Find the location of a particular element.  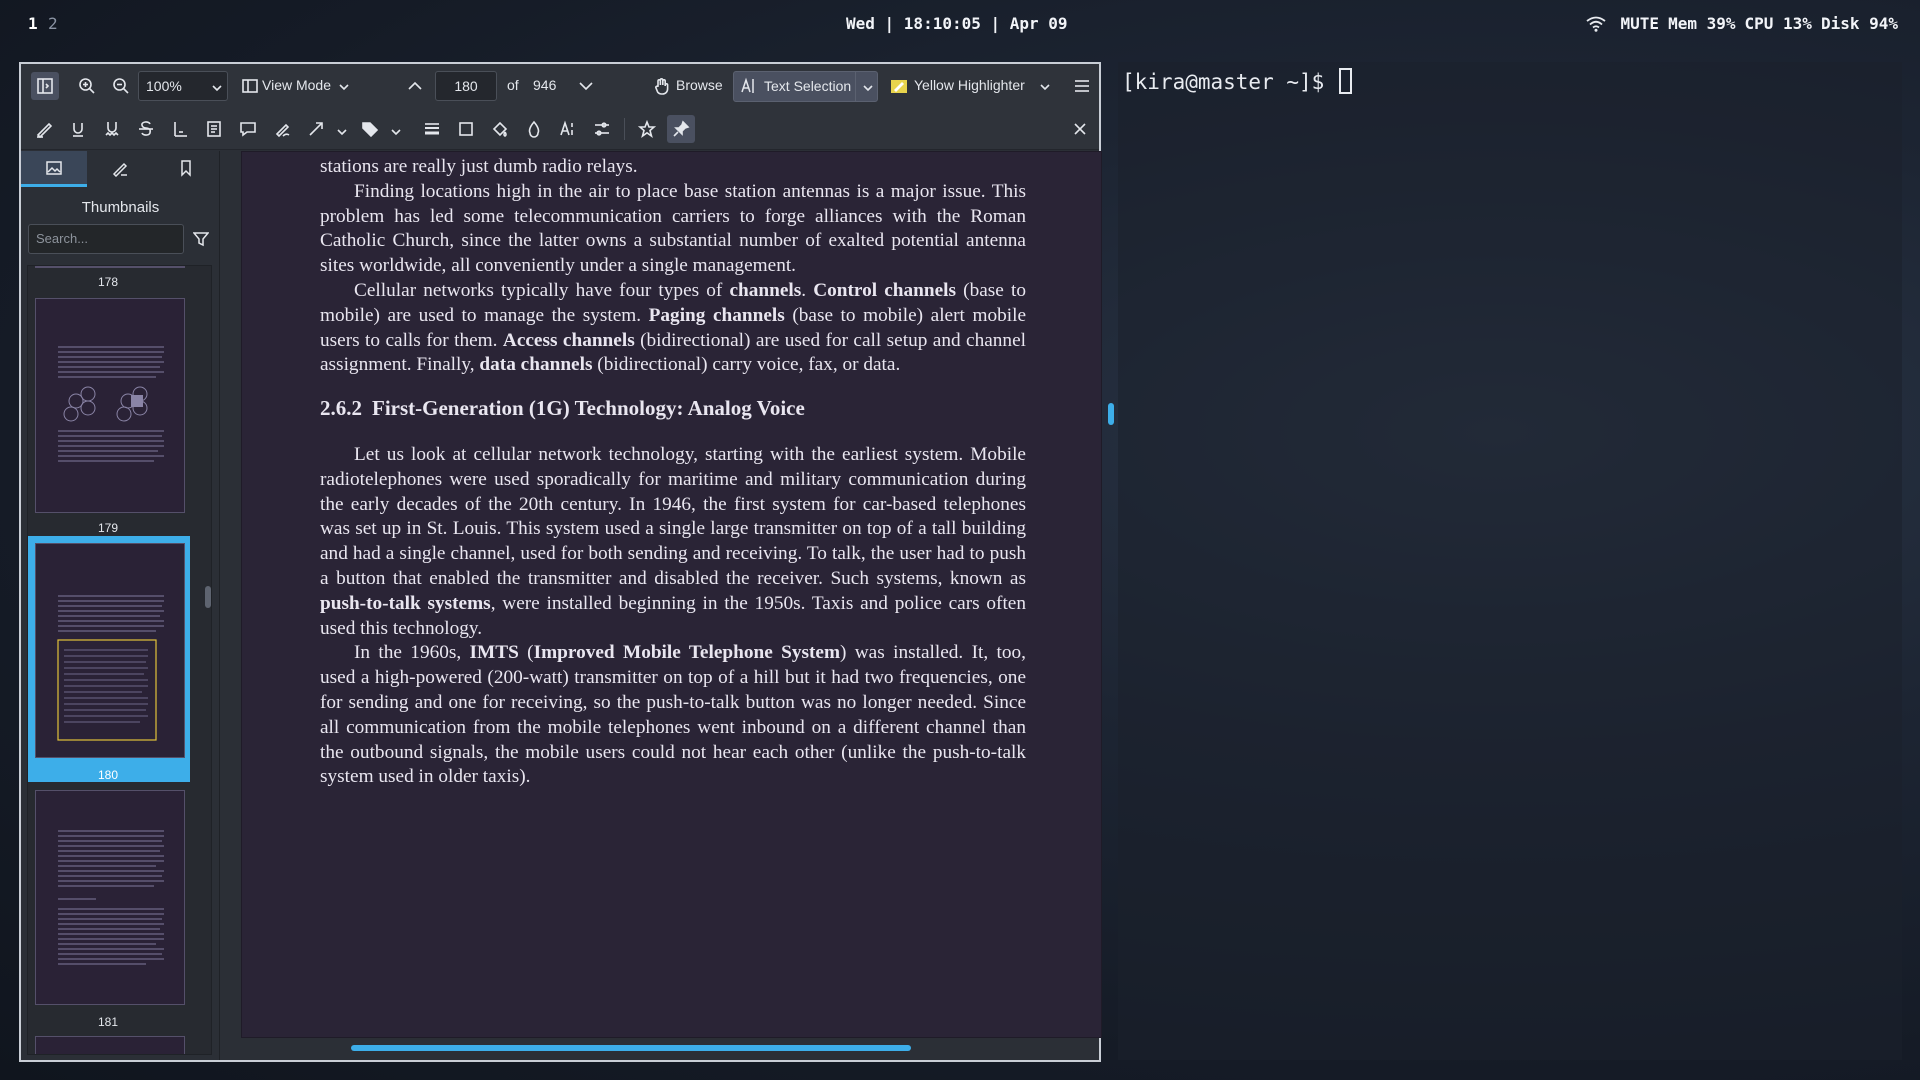

opacity-button is located at coordinates (534, 129).